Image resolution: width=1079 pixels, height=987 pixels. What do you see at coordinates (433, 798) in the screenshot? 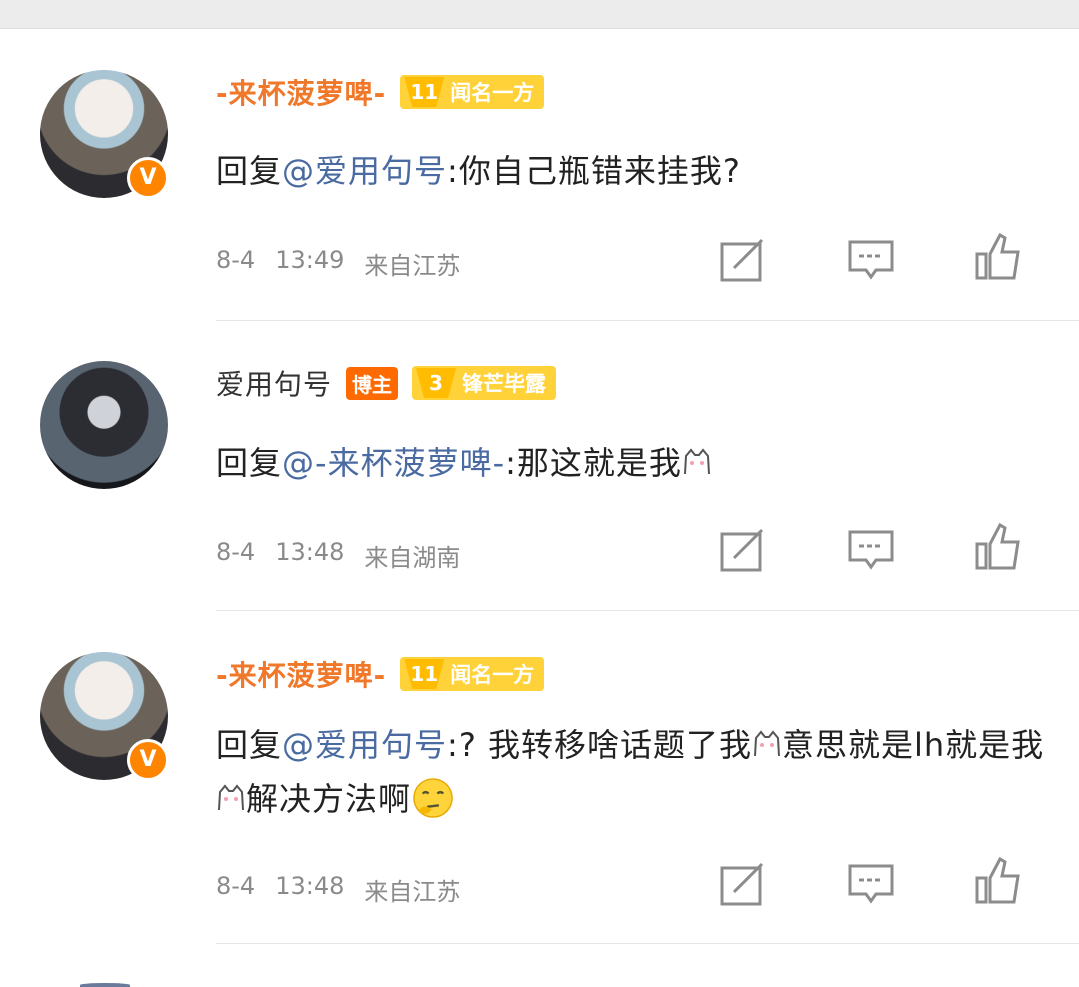
I see `thinking-face-icon` at bounding box center [433, 798].